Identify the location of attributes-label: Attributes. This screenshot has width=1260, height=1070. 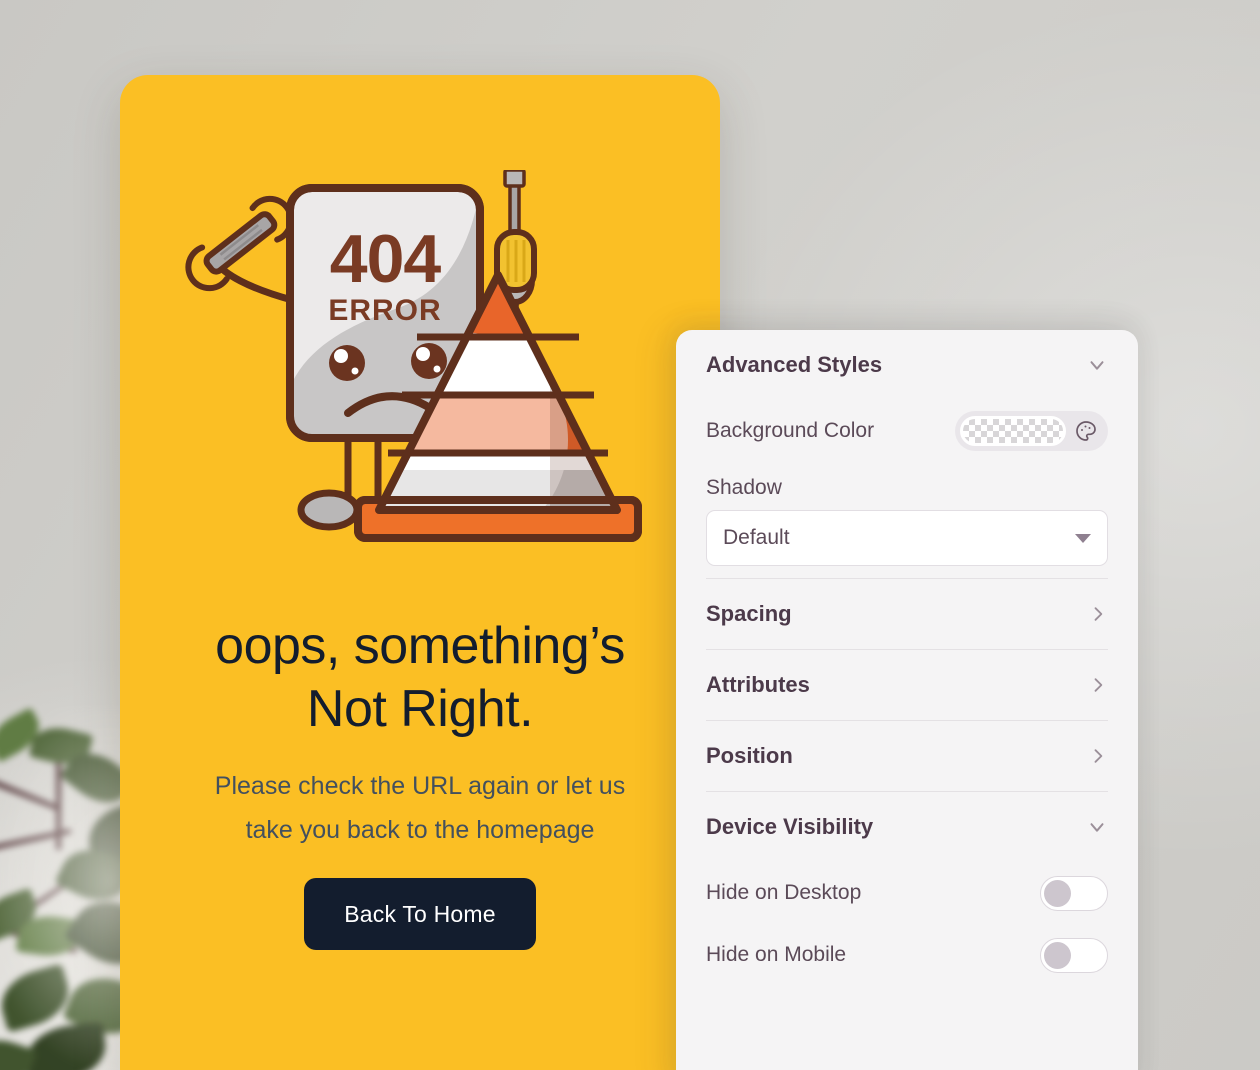
(758, 684).